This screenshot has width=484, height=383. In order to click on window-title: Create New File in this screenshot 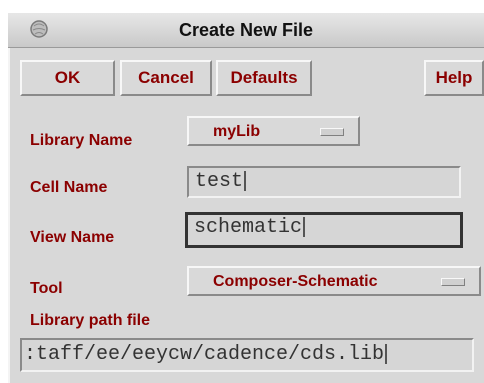, I will do `click(246, 30)`.